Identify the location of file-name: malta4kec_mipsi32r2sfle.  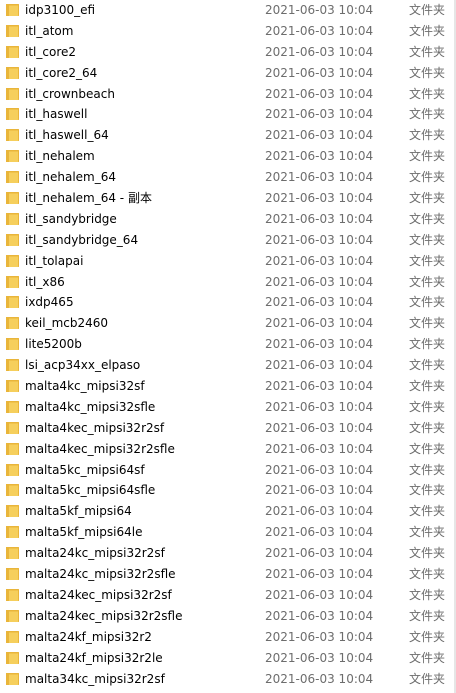
(100, 448).